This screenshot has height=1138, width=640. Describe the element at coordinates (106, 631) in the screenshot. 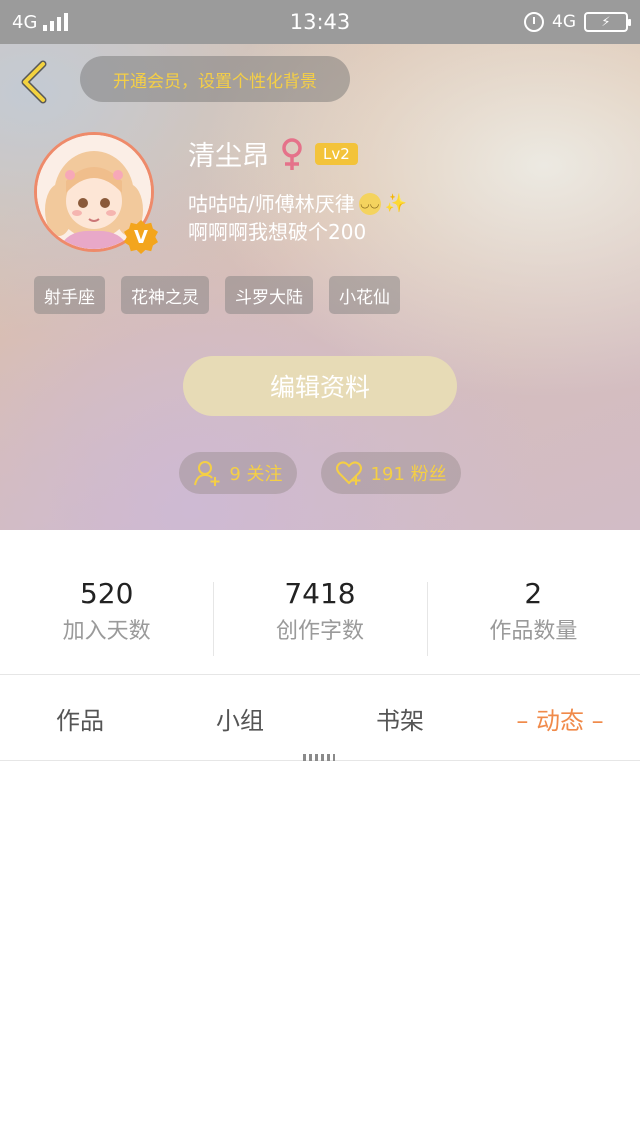

I see `stat-label: 加入天数` at that location.